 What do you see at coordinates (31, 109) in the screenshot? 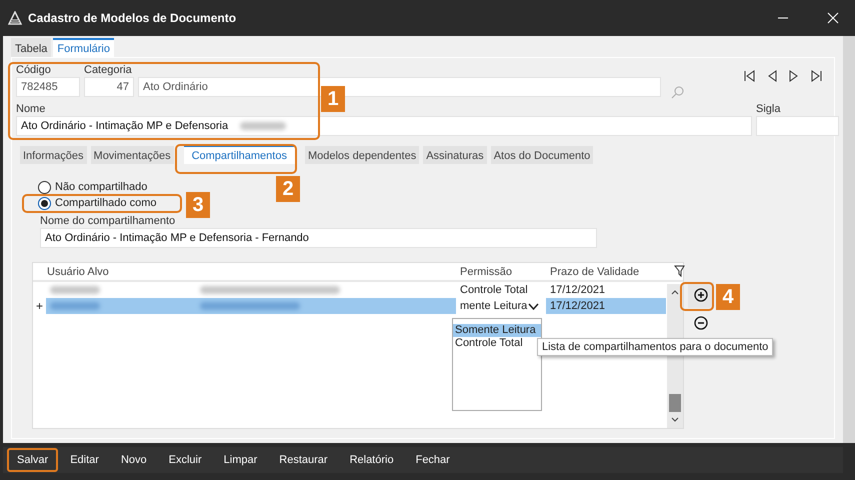
I see `field-label: Nome` at bounding box center [31, 109].